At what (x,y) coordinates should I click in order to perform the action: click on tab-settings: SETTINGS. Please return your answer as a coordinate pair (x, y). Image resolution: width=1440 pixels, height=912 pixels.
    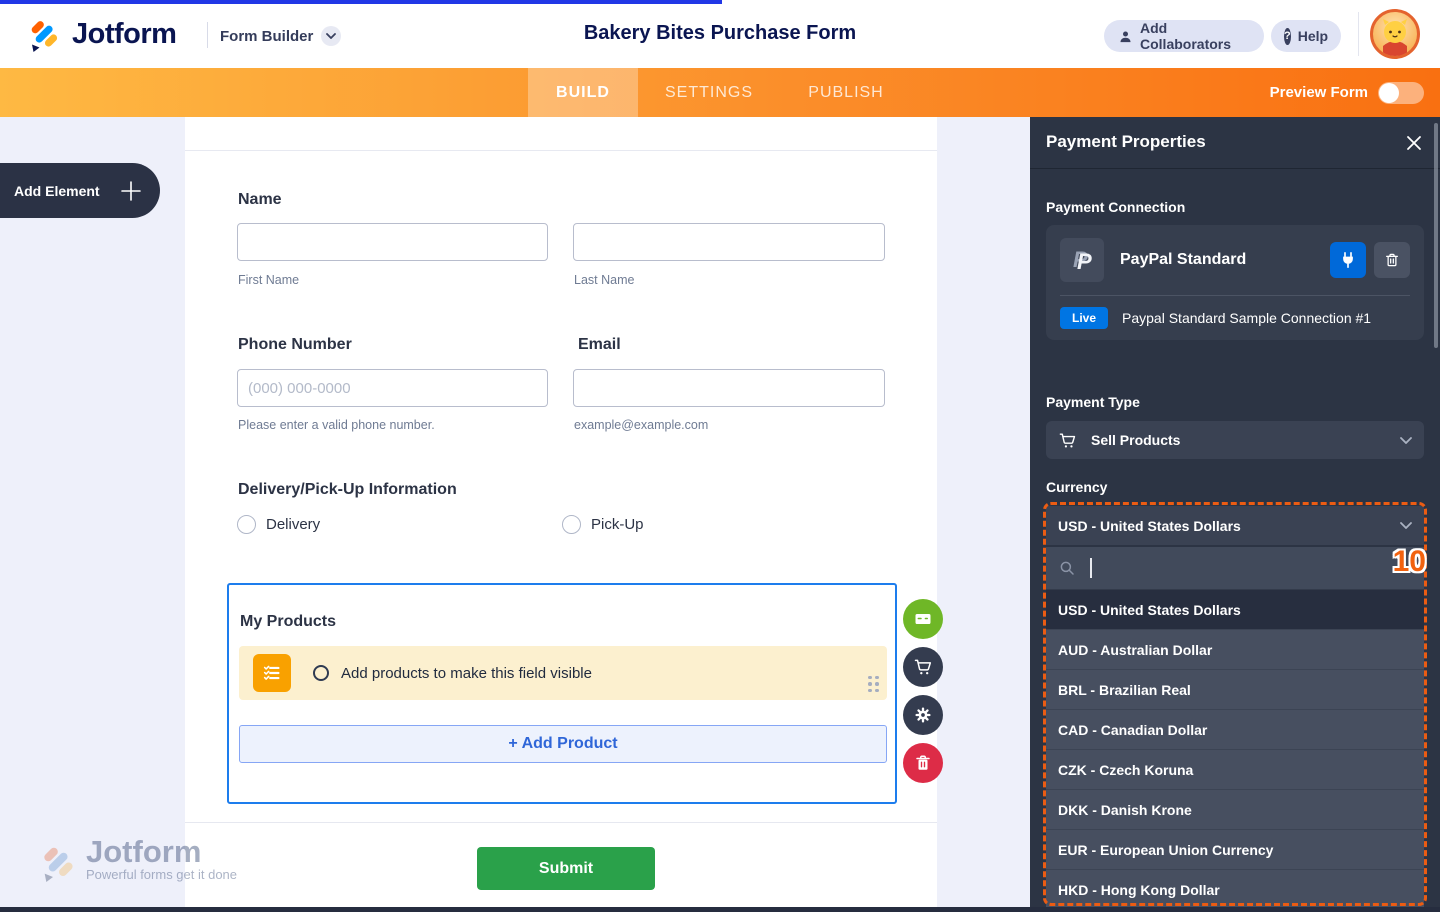
    Looking at the image, I should click on (709, 92).